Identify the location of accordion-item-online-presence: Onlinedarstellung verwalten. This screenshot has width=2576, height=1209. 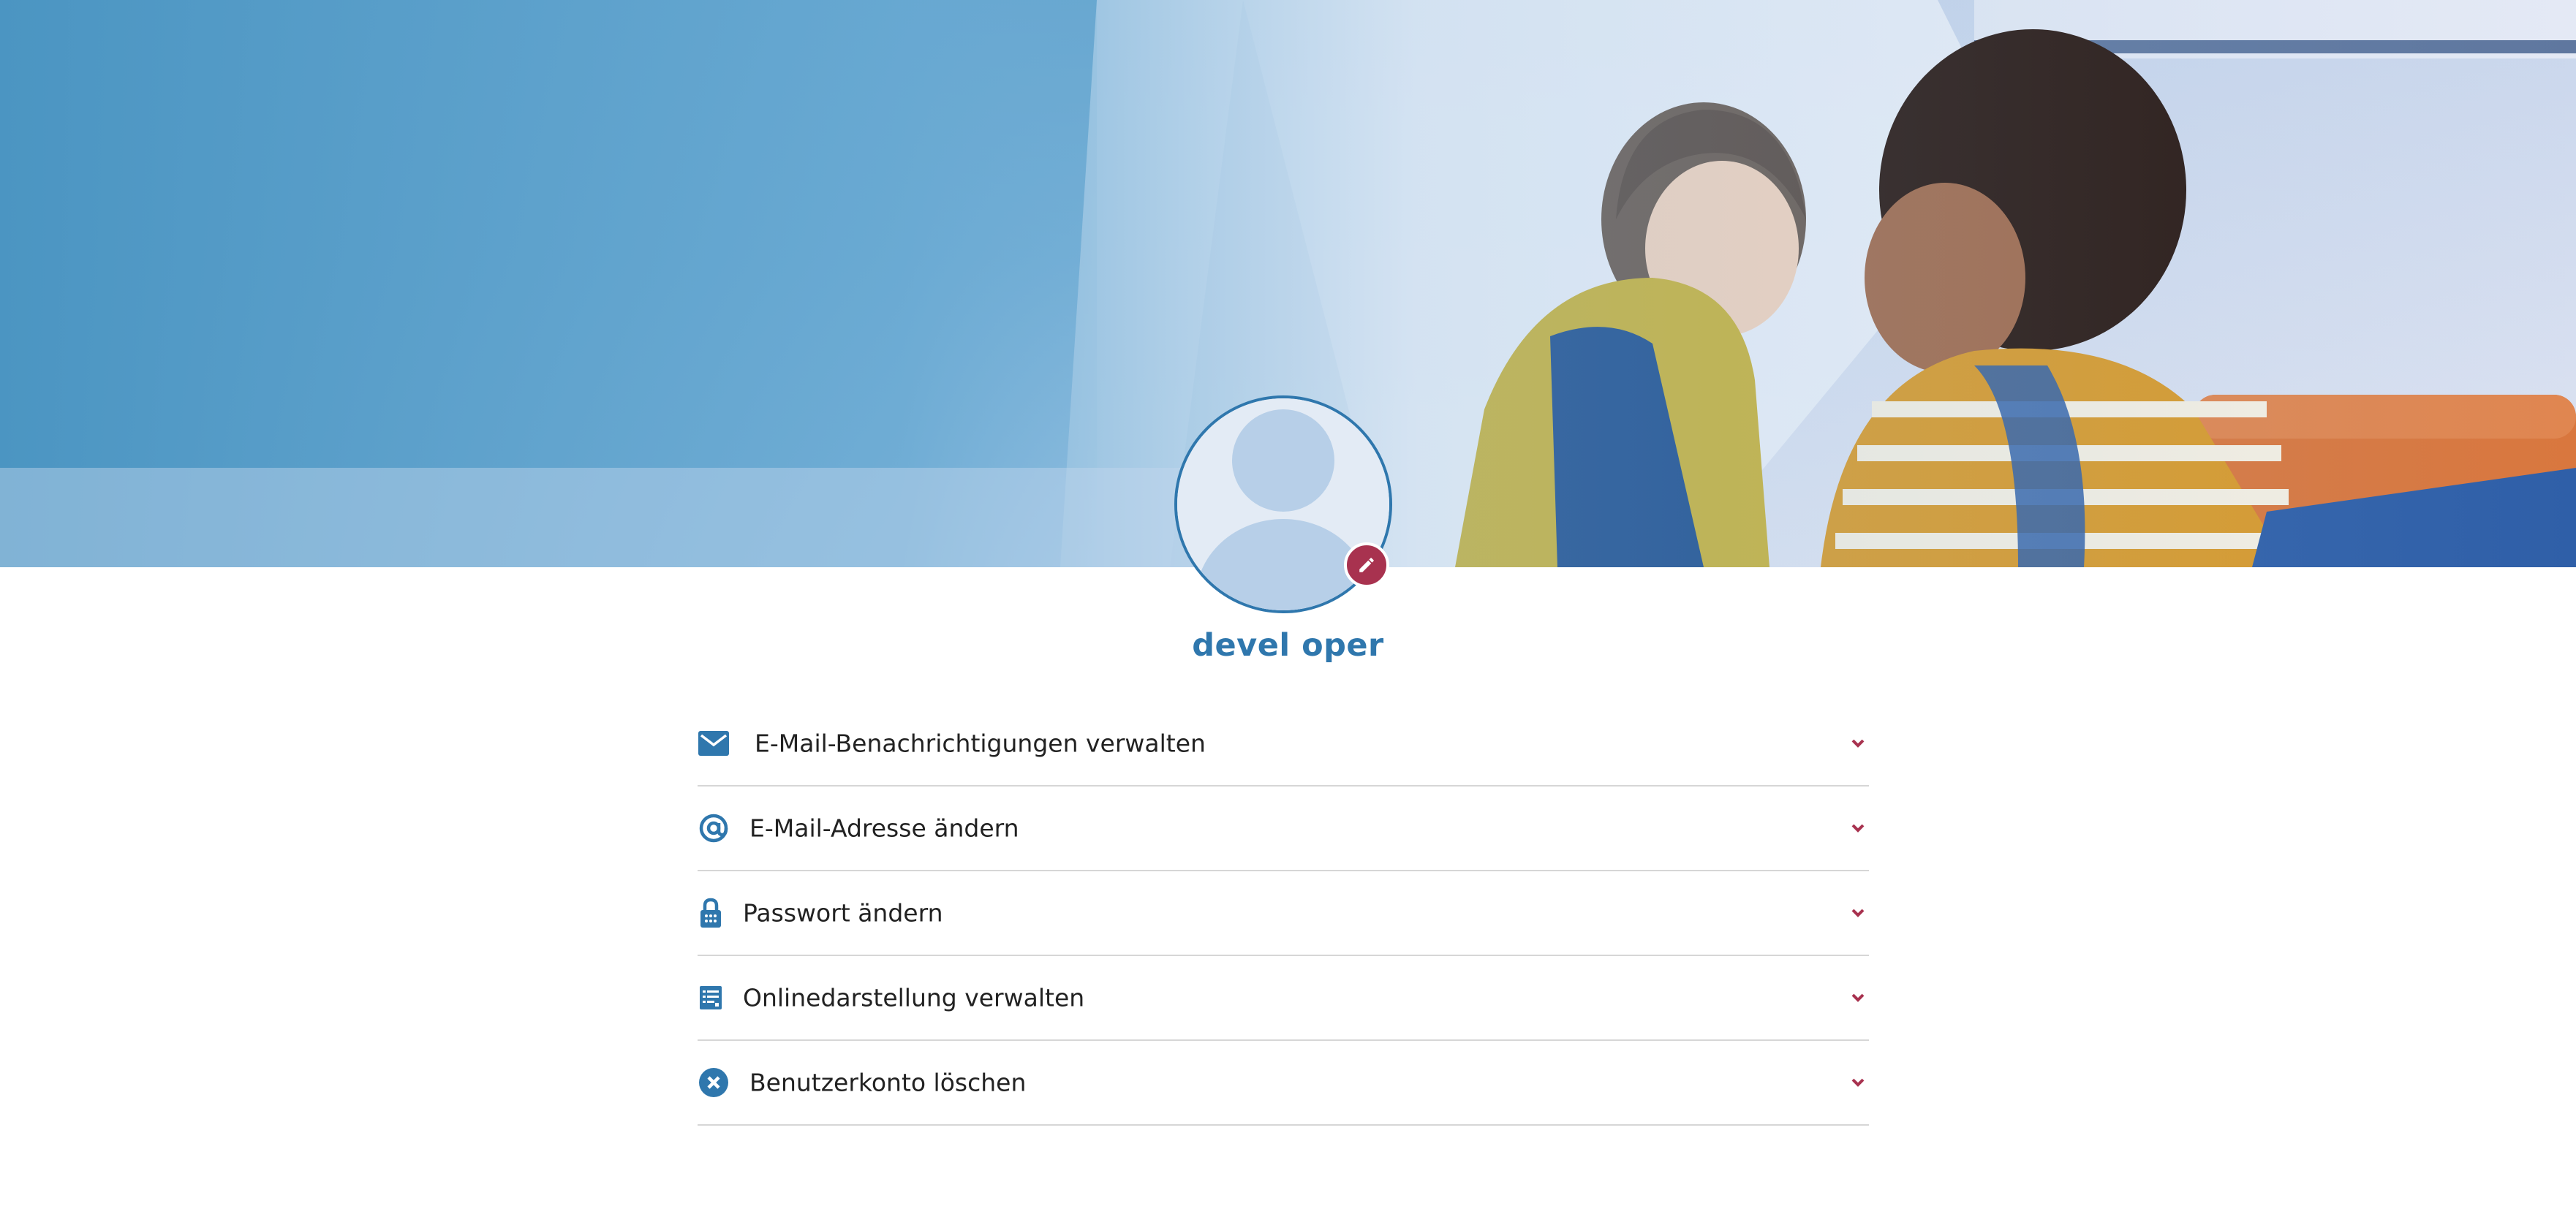
(1283, 999).